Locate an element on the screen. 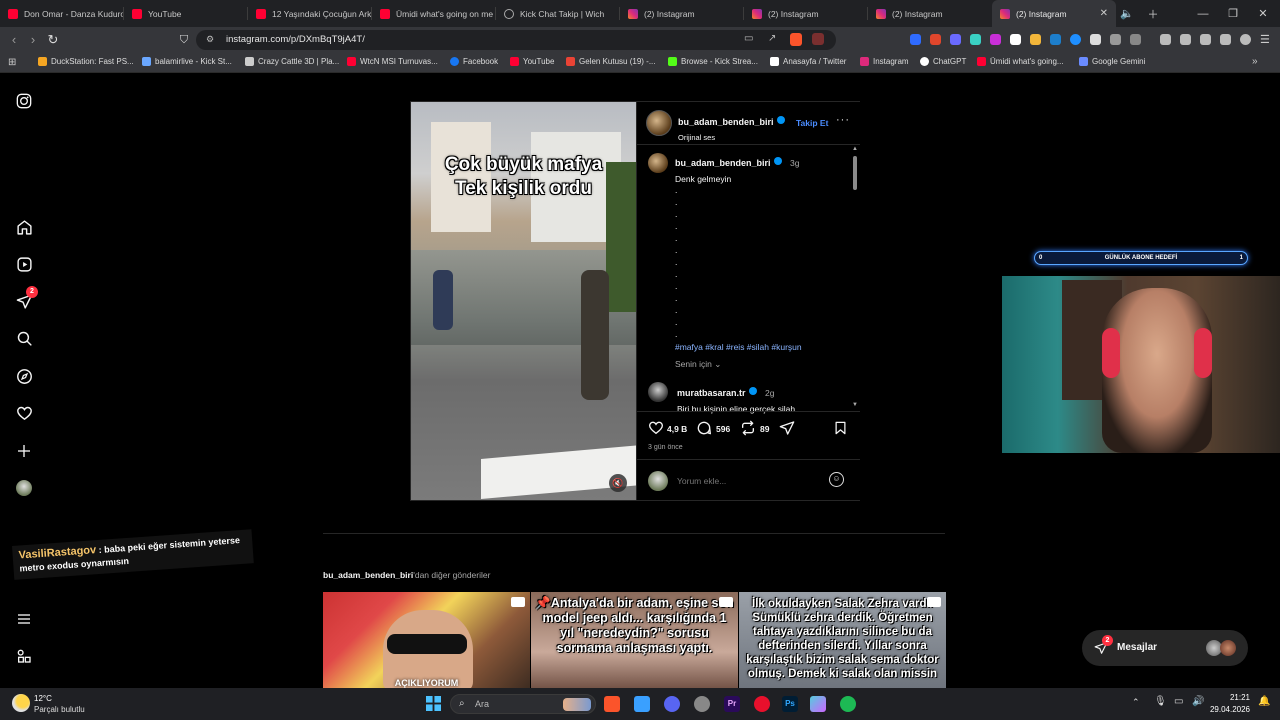  share-button is located at coordinates (787, 430).